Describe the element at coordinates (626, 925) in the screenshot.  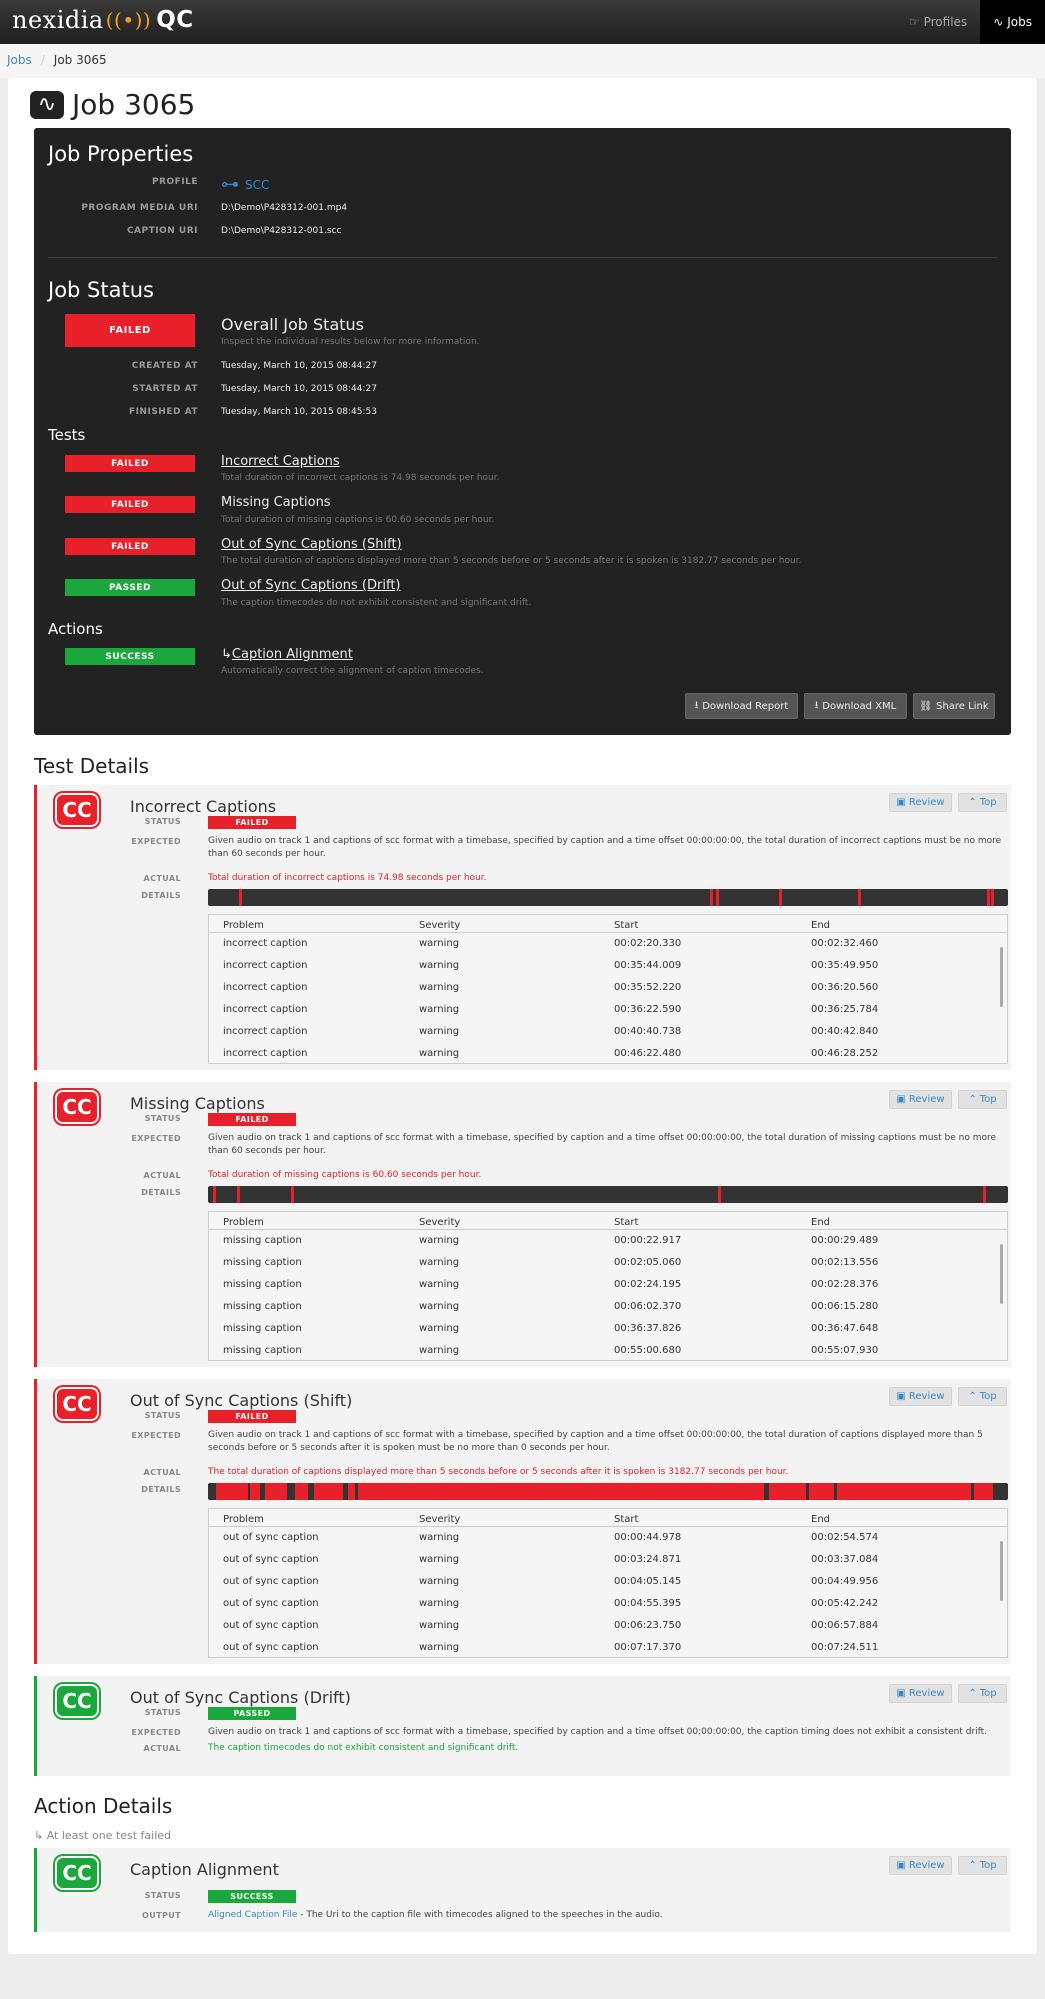
I see `column-header-start: Start` at that location.